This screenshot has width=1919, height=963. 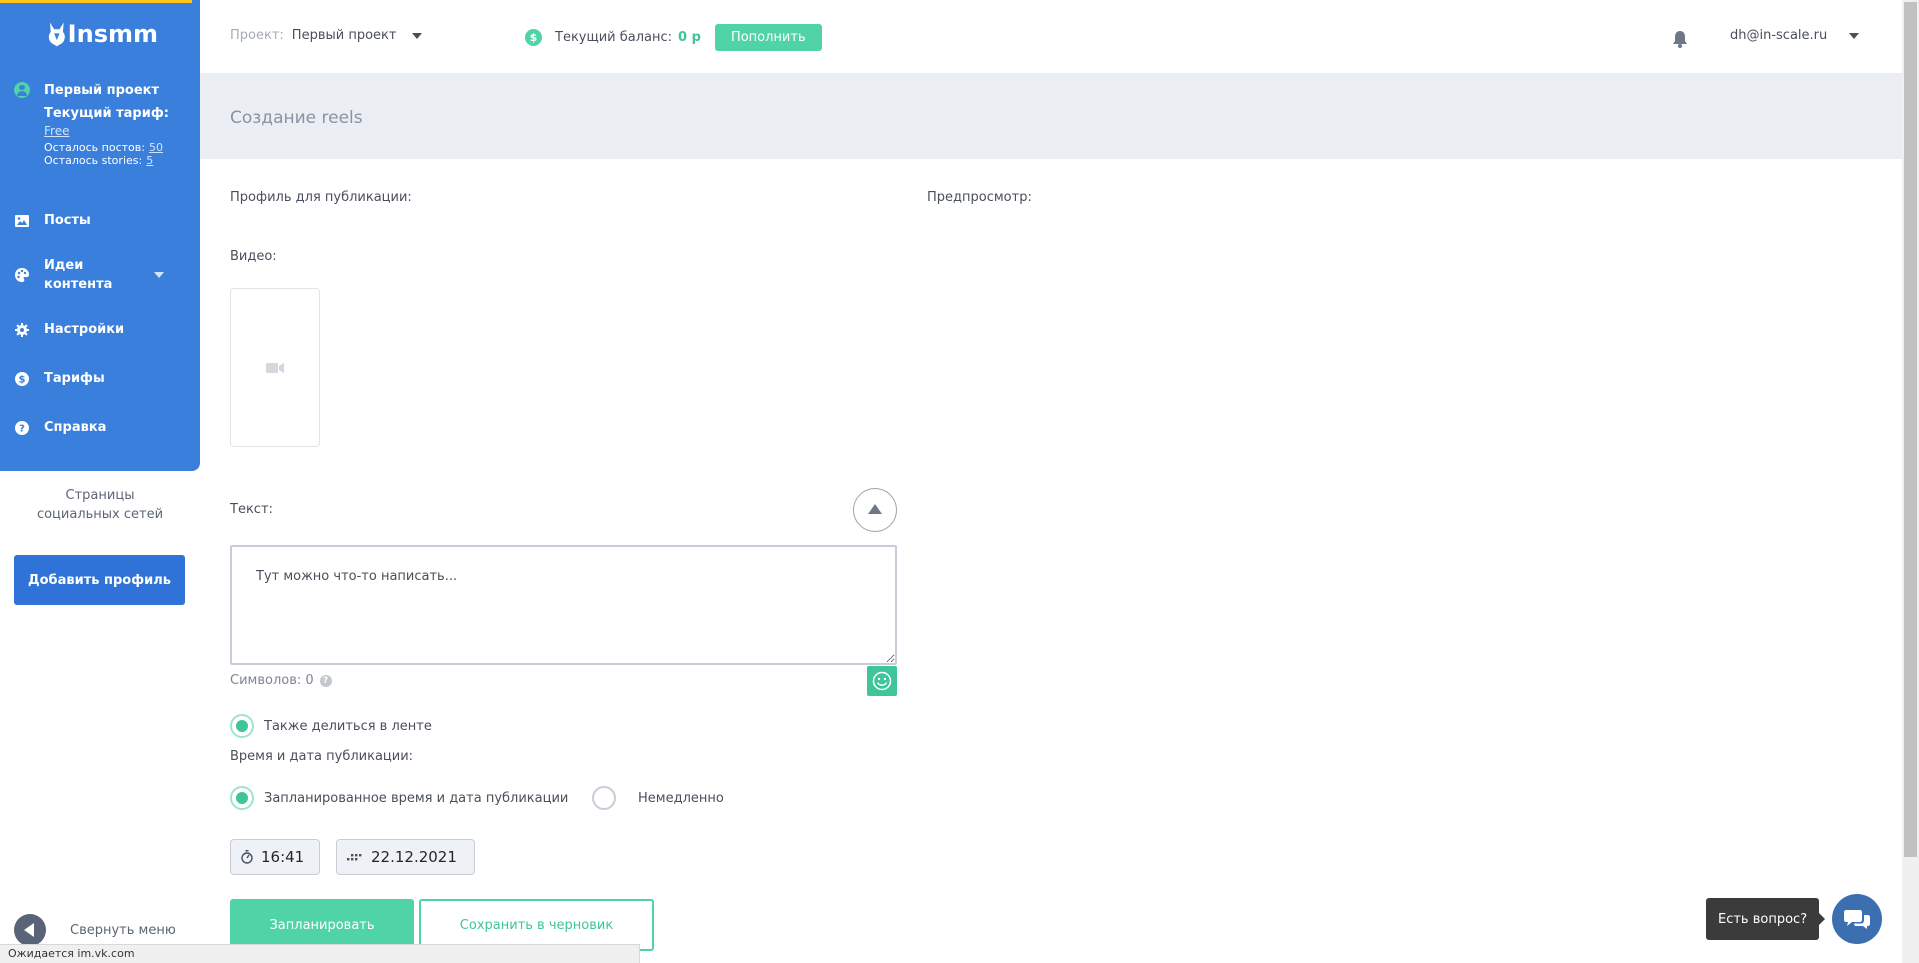 I want to click on question-icon: ?, so click(x=22, y=428).